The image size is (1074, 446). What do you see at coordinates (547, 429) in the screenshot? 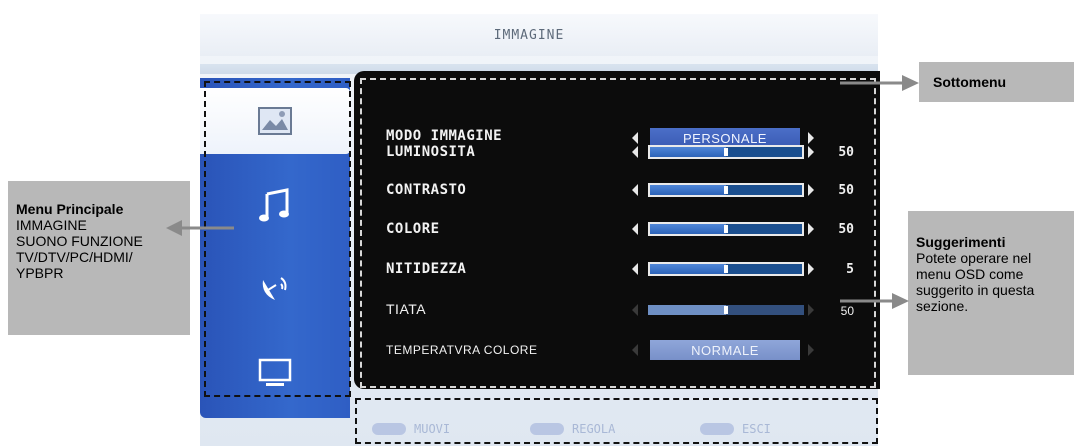
I see `adjust-key-icon` at bounding box center [547, 429].